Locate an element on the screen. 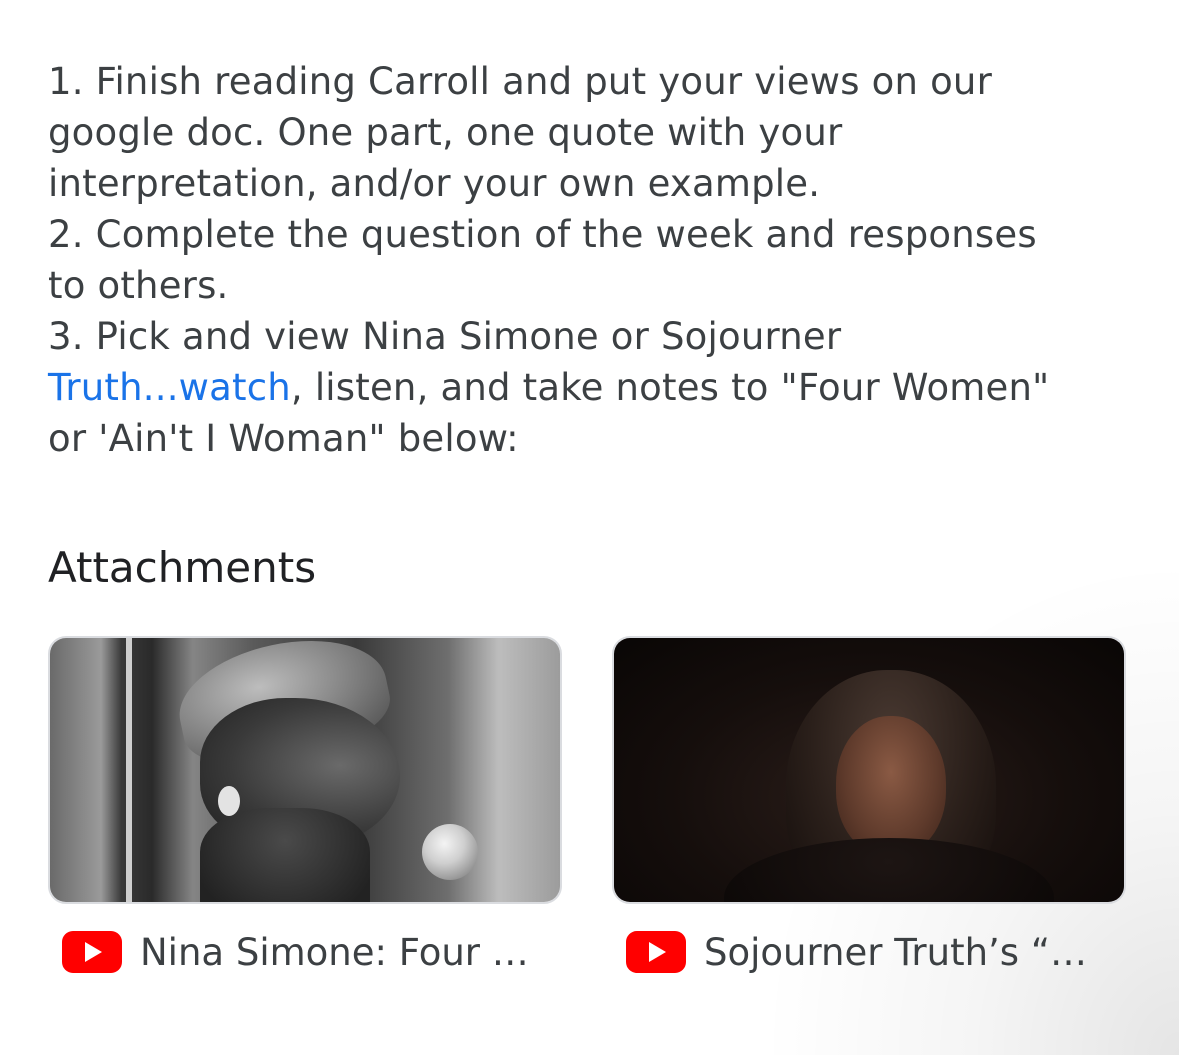  instruction-line-5: to others. is located at coordinates (138, 285).